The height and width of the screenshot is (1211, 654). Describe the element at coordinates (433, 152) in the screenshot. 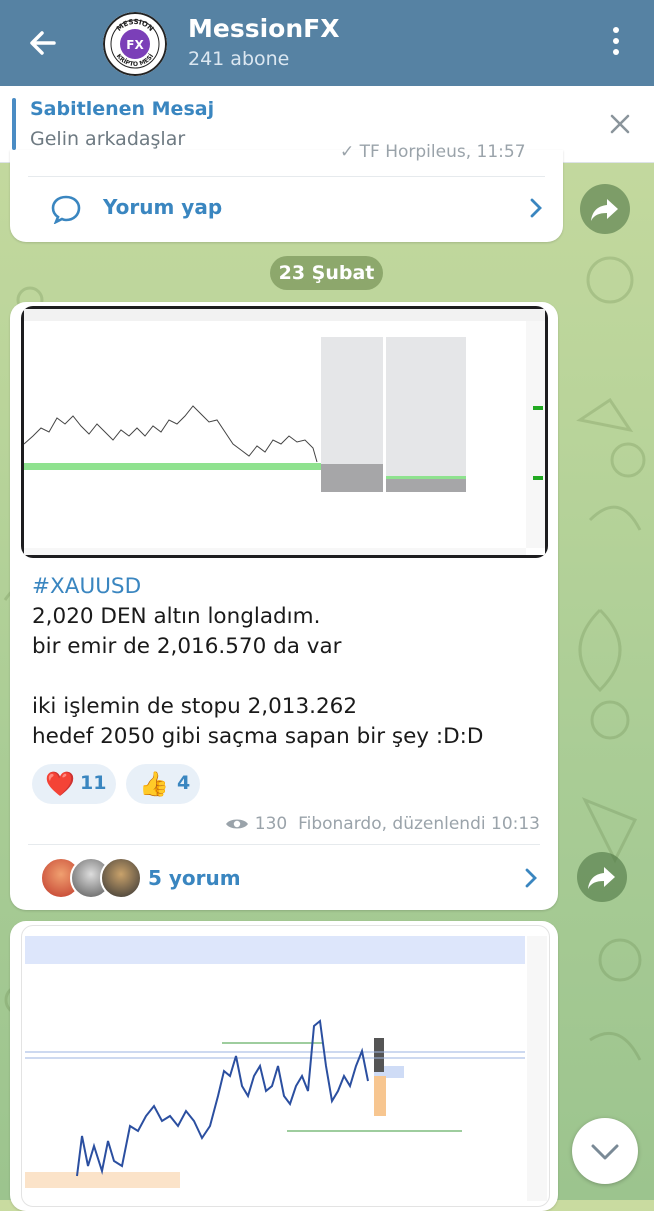

I see `message-meta-cut: ✓ TF Horpileus, 11:57` at that location.